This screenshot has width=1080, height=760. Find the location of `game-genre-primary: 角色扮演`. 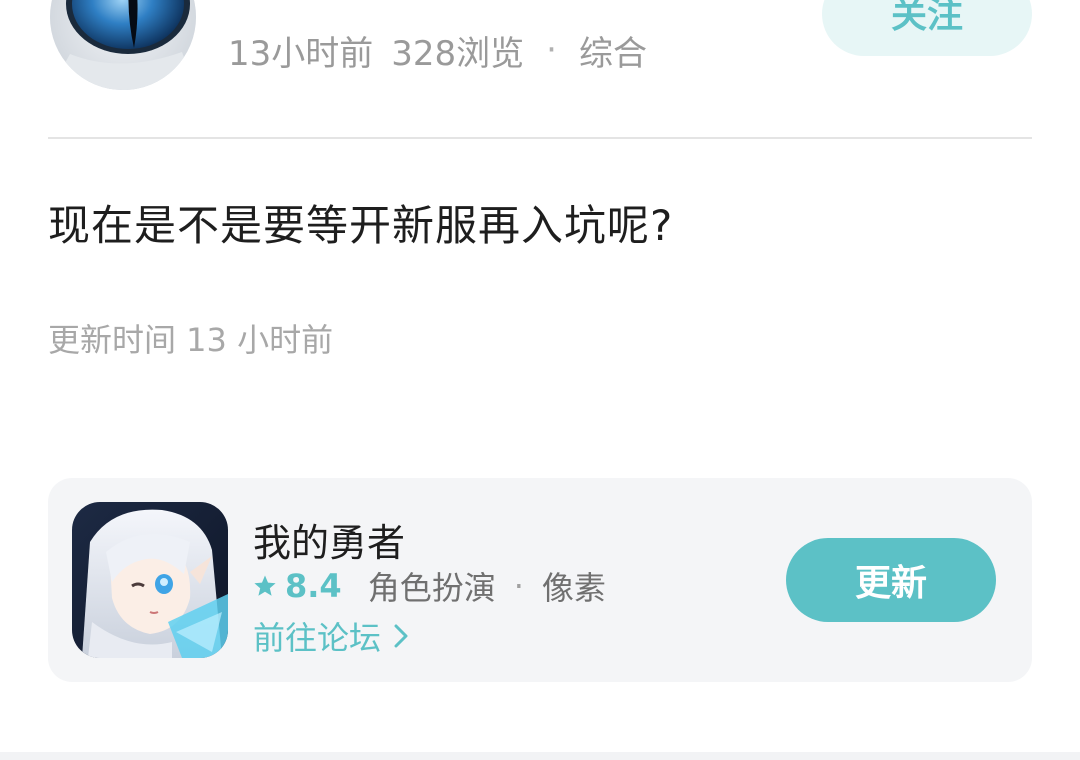

game-genre-primary: 角色扮演 is located at coordinates (431, 588).